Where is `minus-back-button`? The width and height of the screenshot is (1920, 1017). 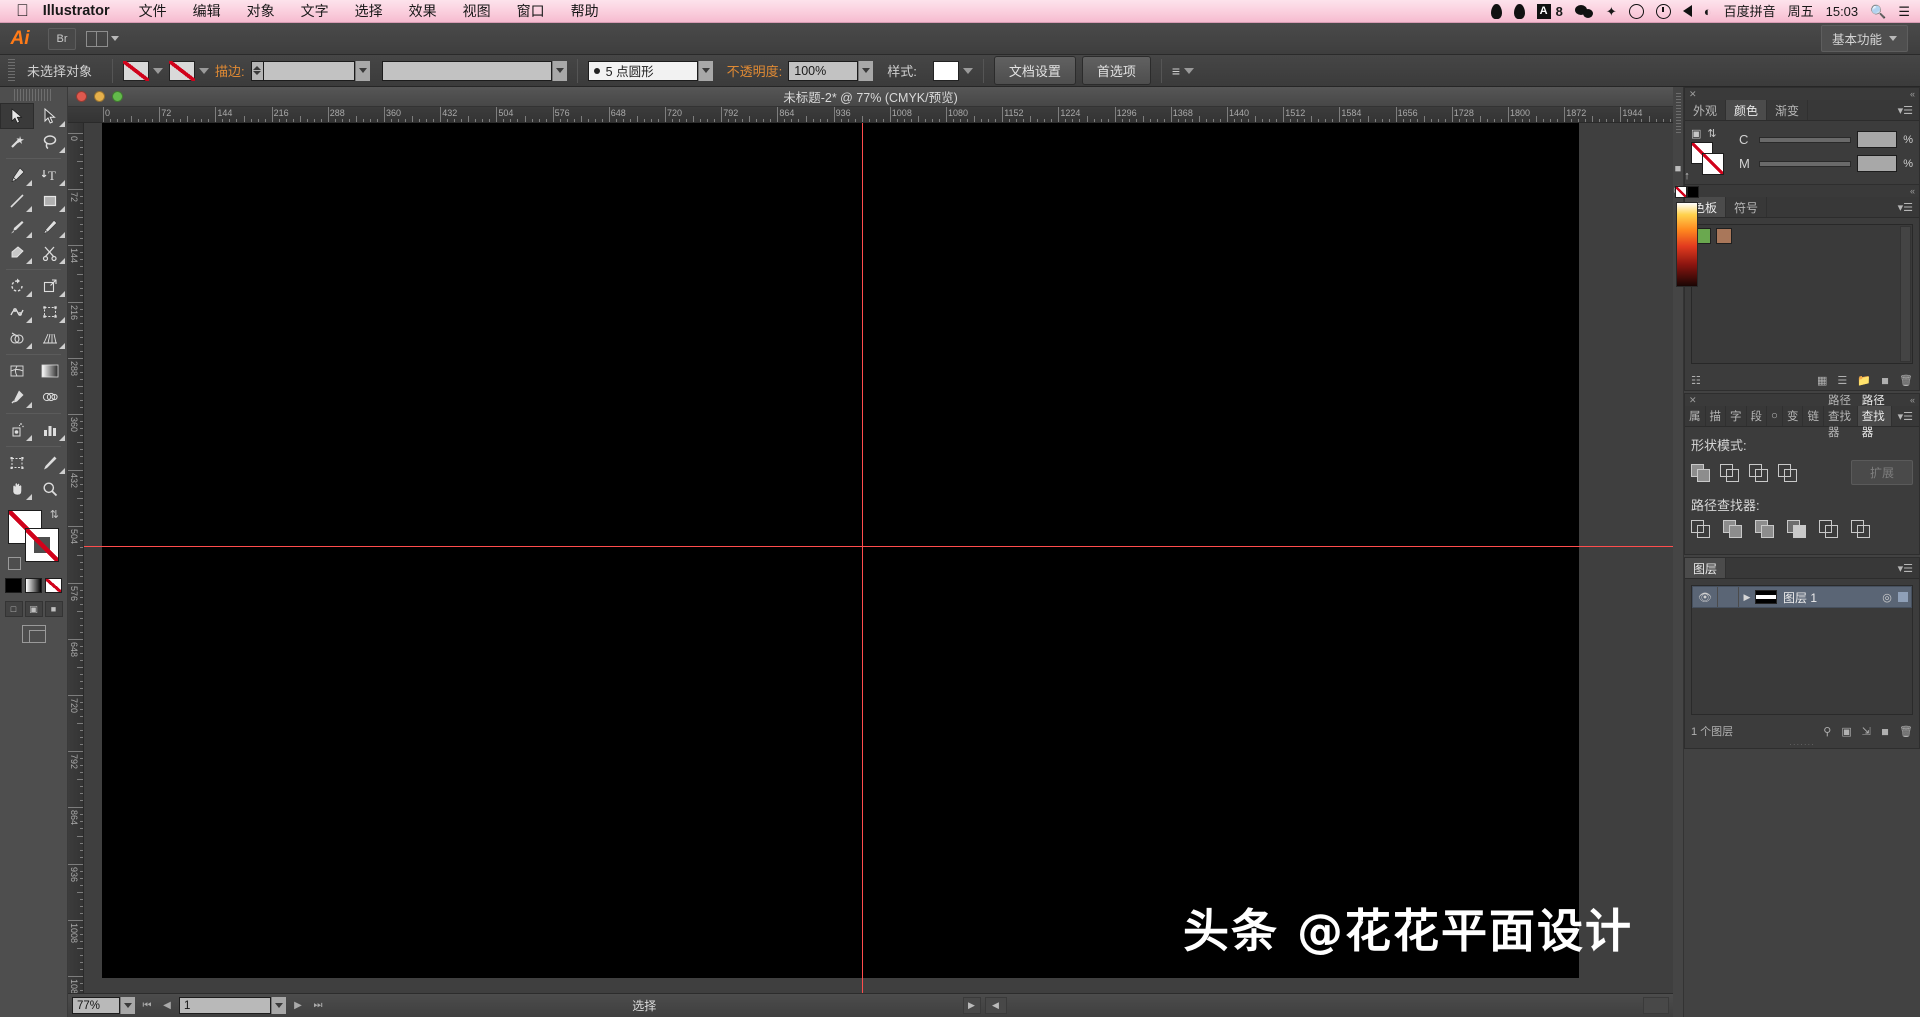
minus-back-button is located at coordinates (1861, 529).